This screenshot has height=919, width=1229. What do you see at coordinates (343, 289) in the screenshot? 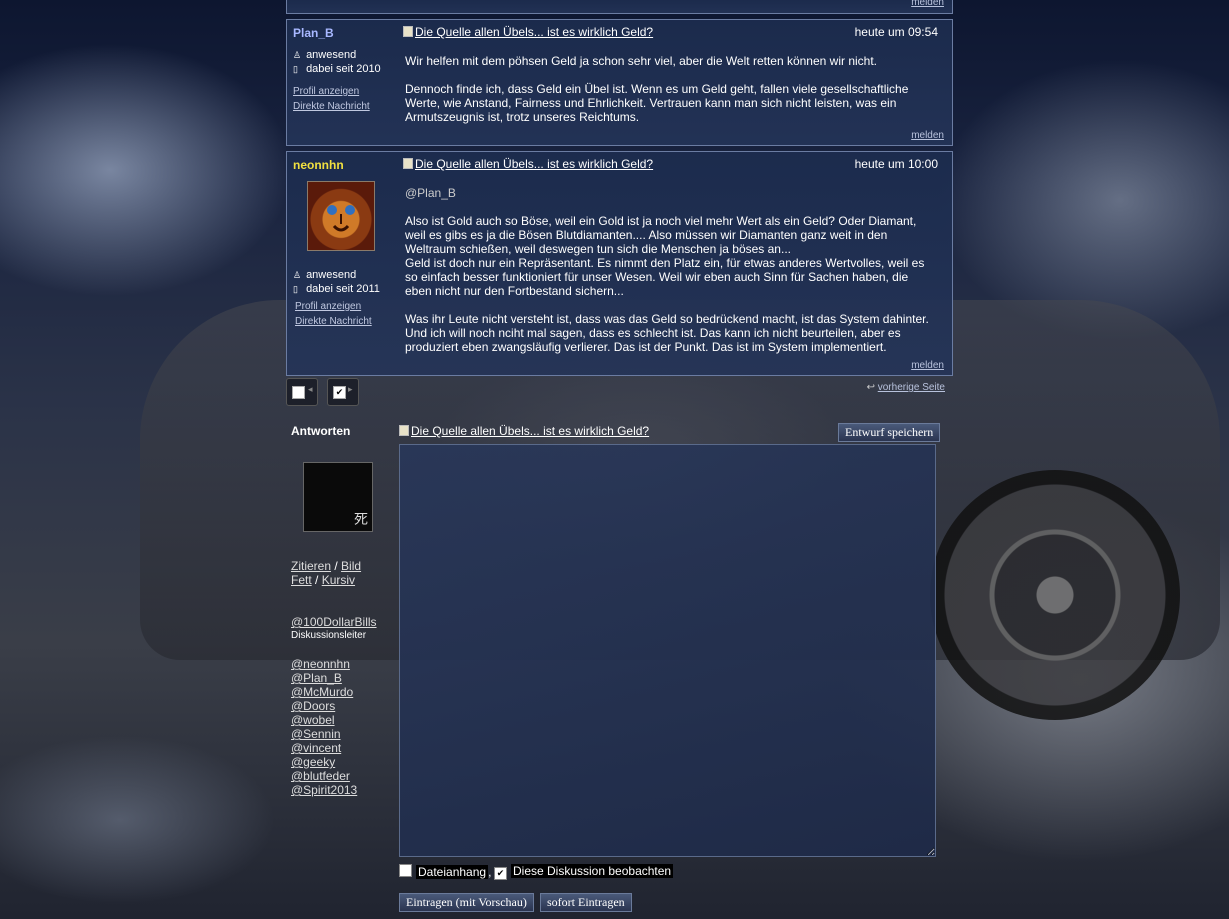
I see `member-since: dabei seit 2011` at bounding box center [343, 289].